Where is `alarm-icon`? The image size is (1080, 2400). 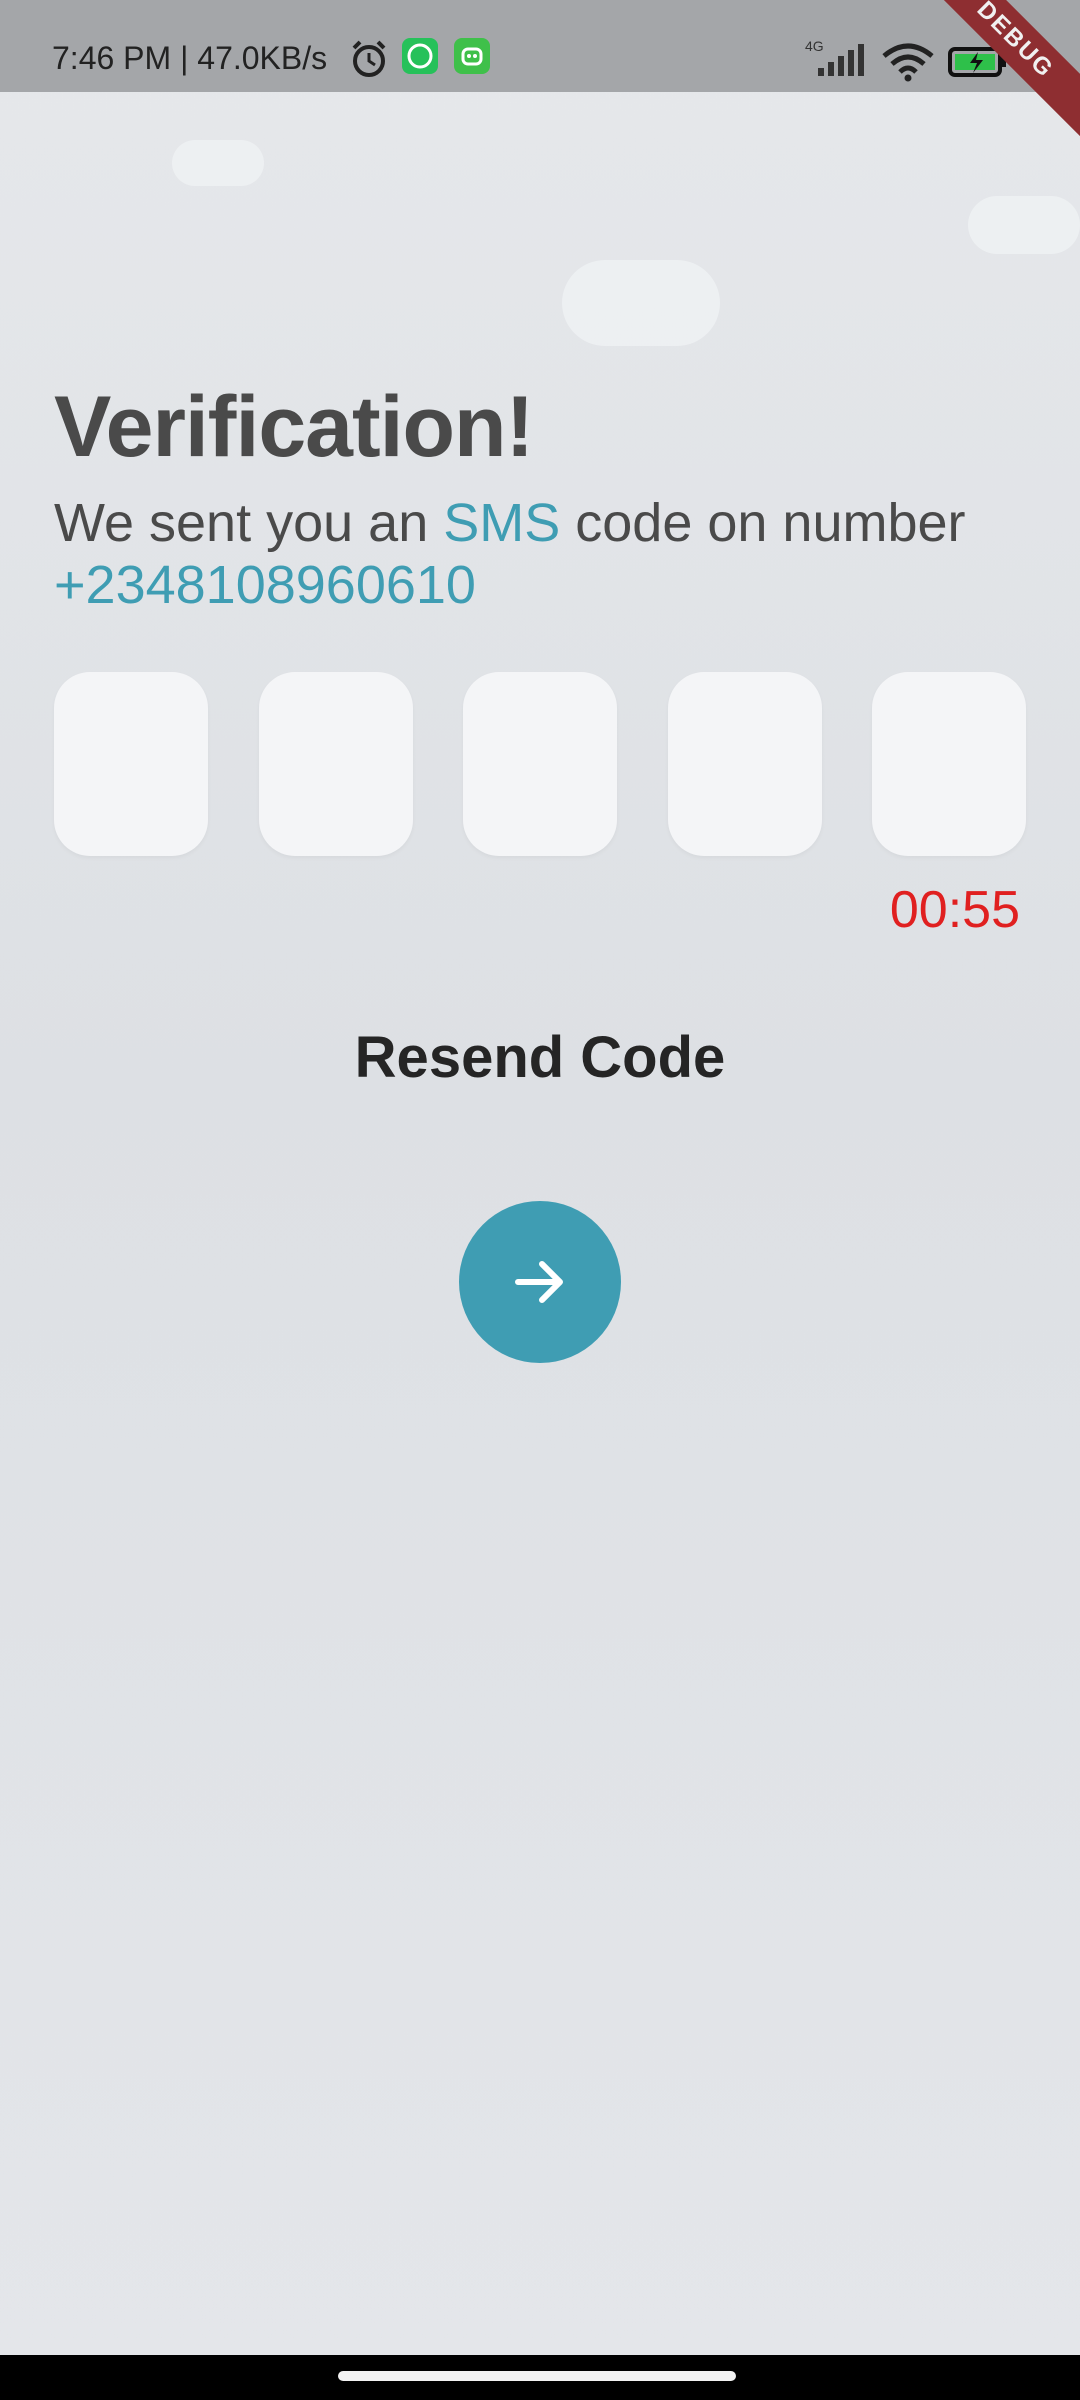
alarm-icon is located at coordinates (369, 58).